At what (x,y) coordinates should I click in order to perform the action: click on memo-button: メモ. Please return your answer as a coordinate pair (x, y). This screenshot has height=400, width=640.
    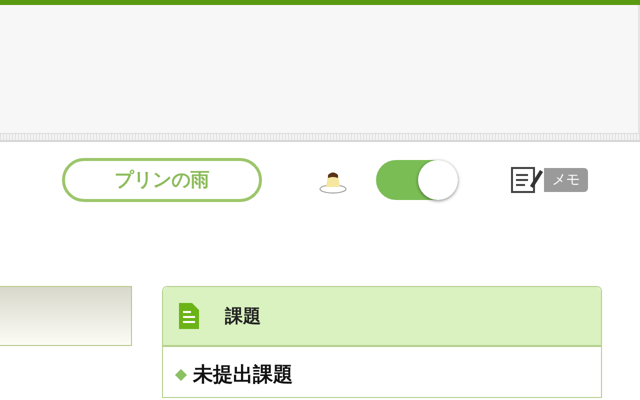
    Looking at the image, I should click on (549, 180).